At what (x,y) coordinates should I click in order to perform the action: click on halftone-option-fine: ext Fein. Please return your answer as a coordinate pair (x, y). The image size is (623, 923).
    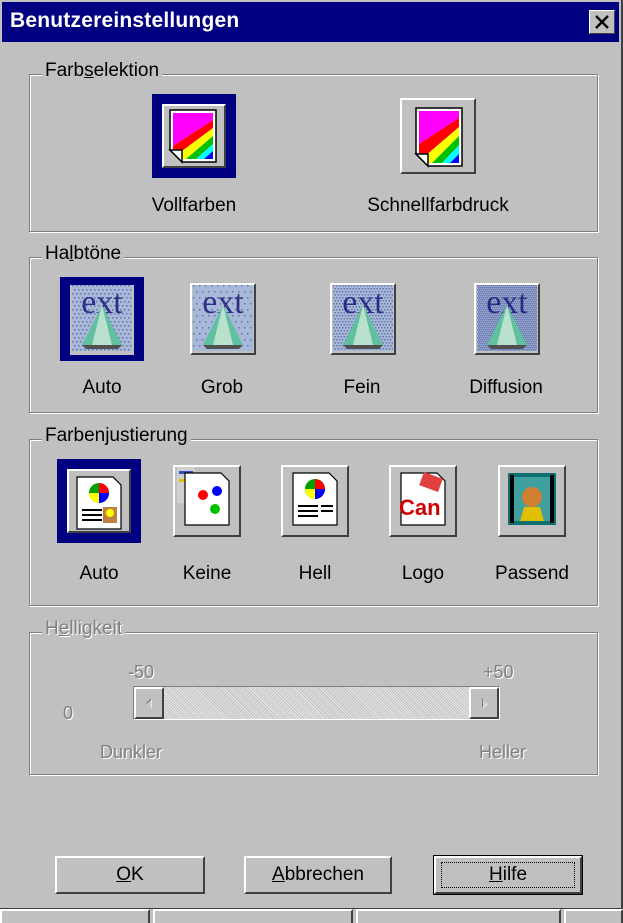
    Looking at the image, I should click on (362, 337).